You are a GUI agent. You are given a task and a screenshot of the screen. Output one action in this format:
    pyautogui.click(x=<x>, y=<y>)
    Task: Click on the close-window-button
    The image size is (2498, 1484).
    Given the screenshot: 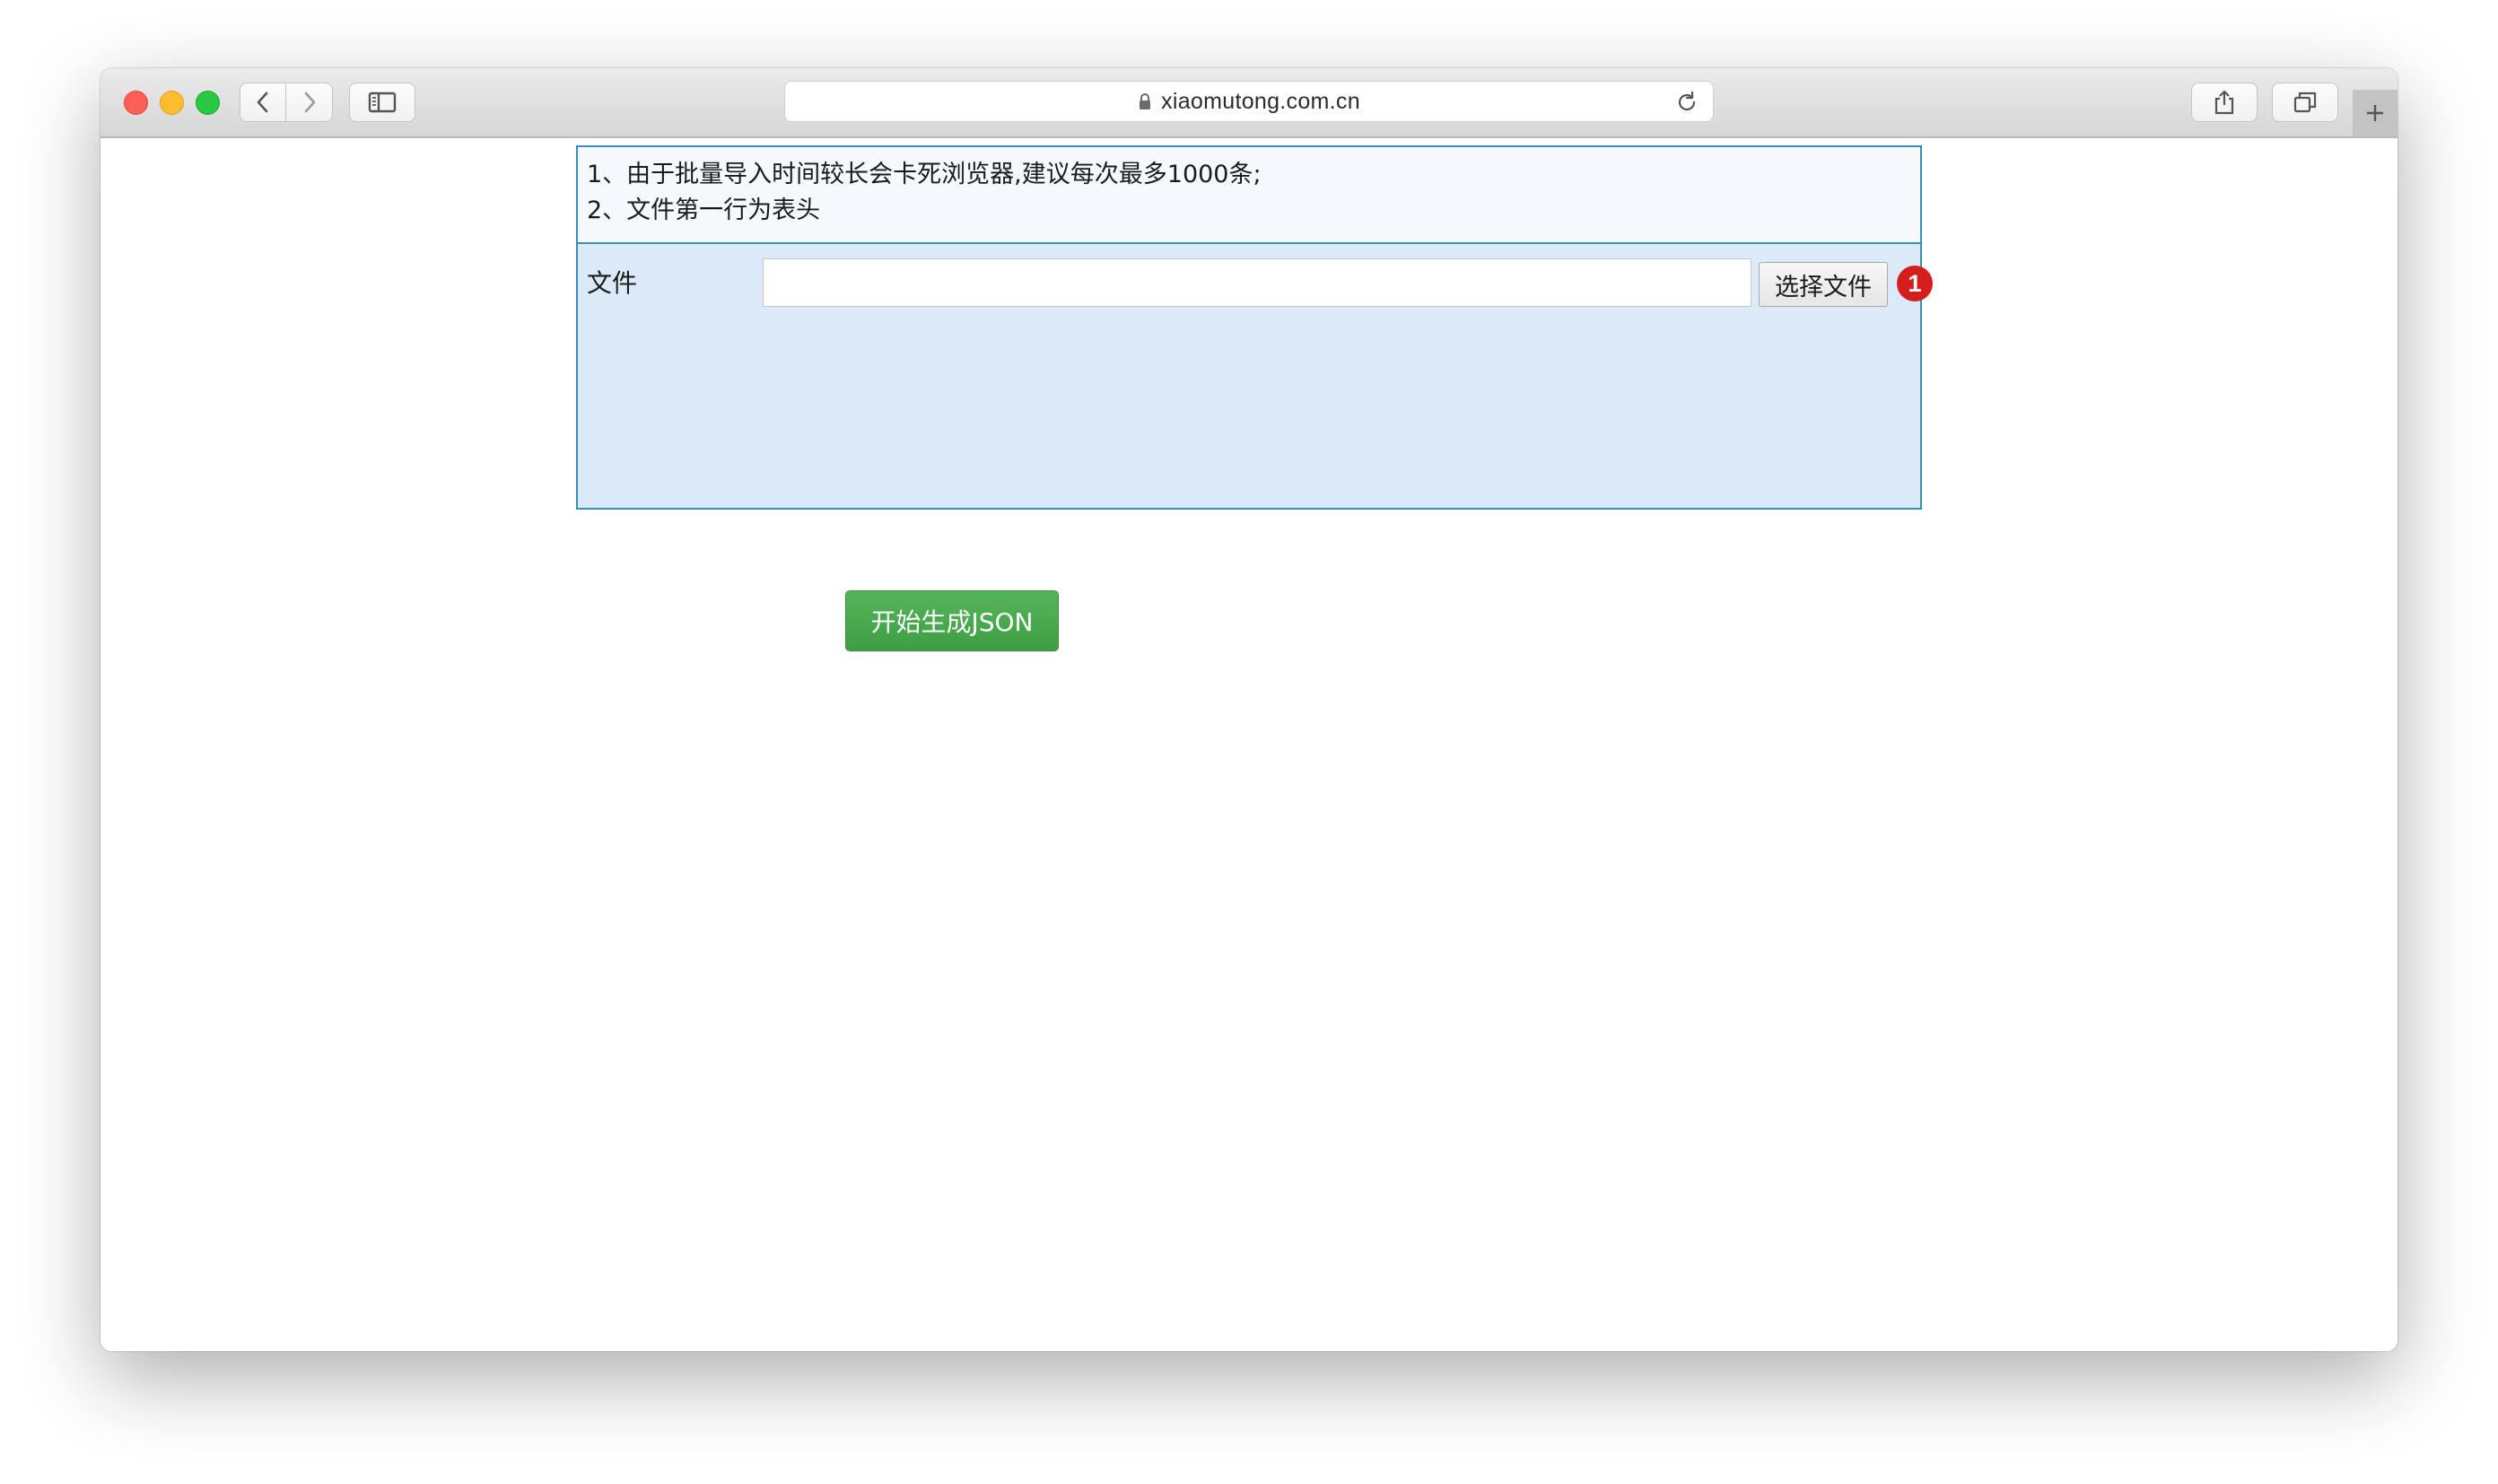 What is the action you would take?
    pyautogui.click(x=136, y=103)
    